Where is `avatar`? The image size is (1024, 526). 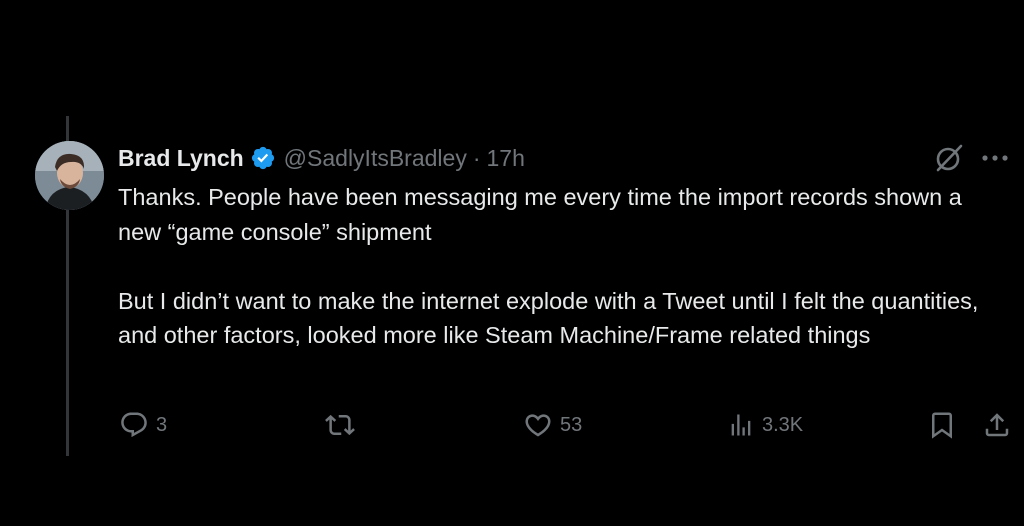 avatar is located at coordinates (69, 175).